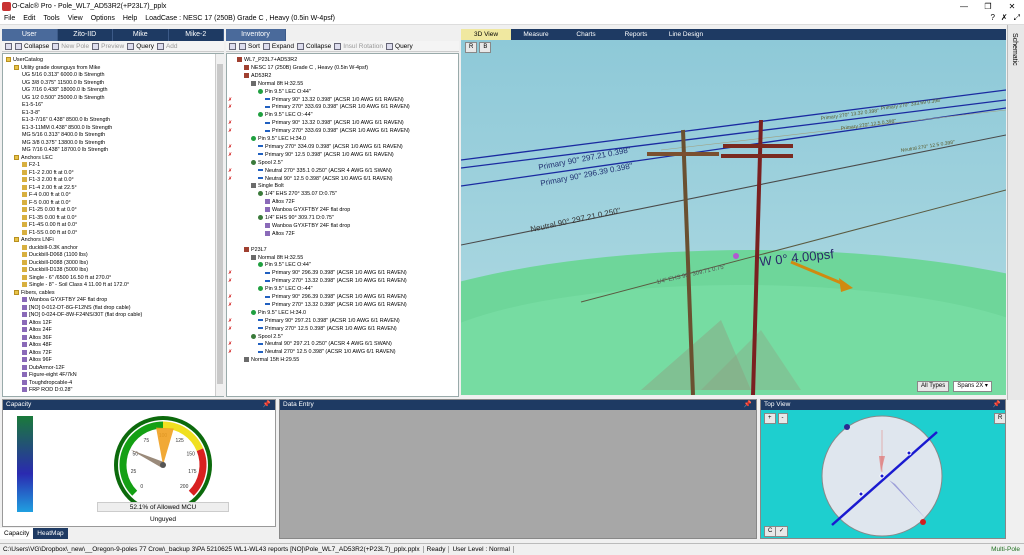  Describe the element at coordinates (313, 46) in the screenshot. I see `collapse-button: Collapse` at that location.